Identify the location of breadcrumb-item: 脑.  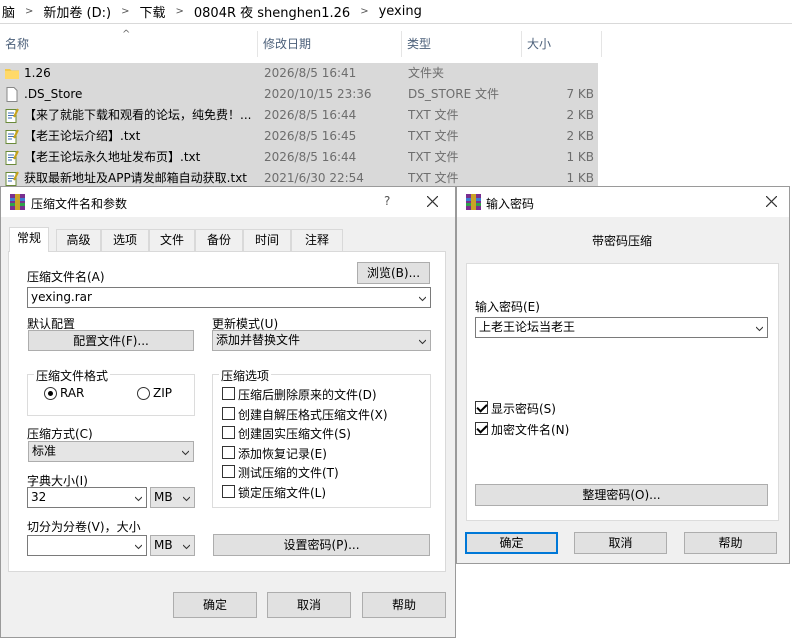
(8, 11).